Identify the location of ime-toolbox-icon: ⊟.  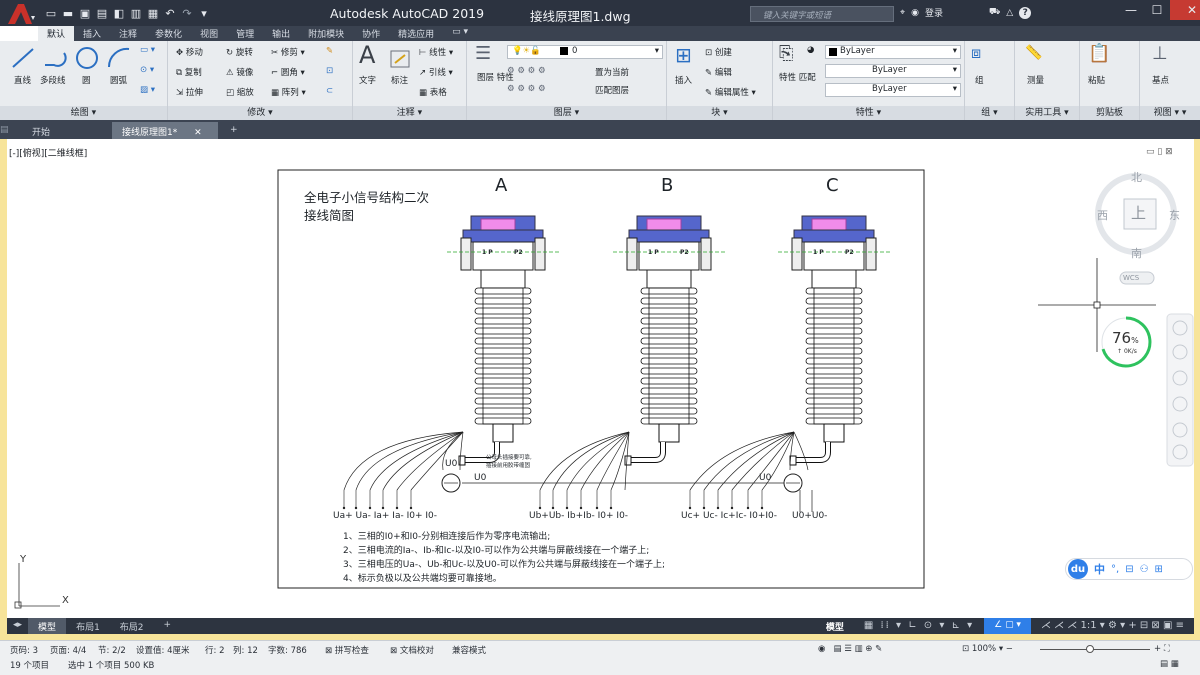
(1129, 569).